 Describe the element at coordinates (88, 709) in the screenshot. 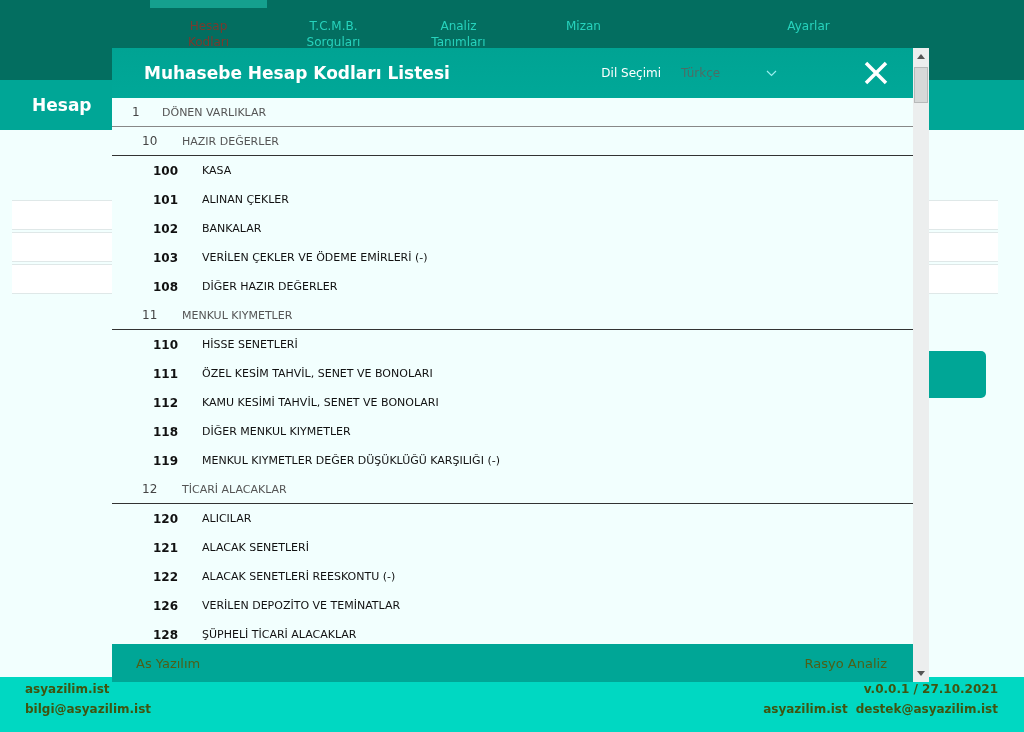

I see `footer-text: bilgi@asyazilim.ist` at that location.